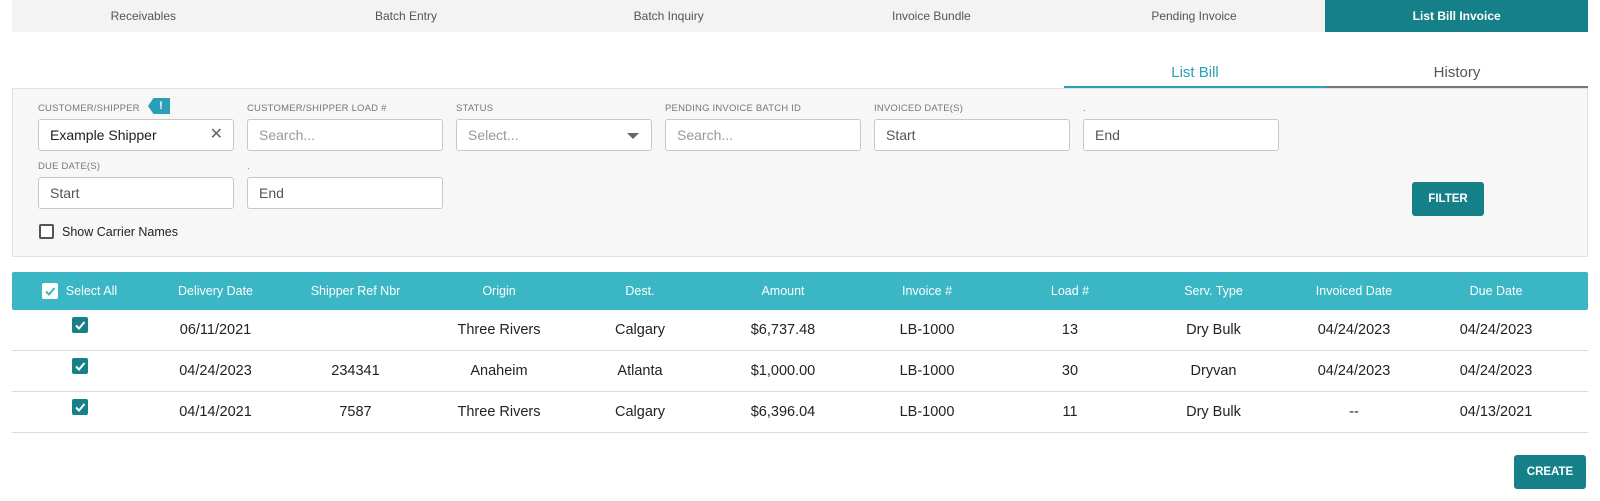 Image resolution: width=1600 pixels, height=501 pixels. Describe the element at coordinates (1354, 291) in the screenshot. I see `col-invoiced-date: Invoiced Date` at that location.